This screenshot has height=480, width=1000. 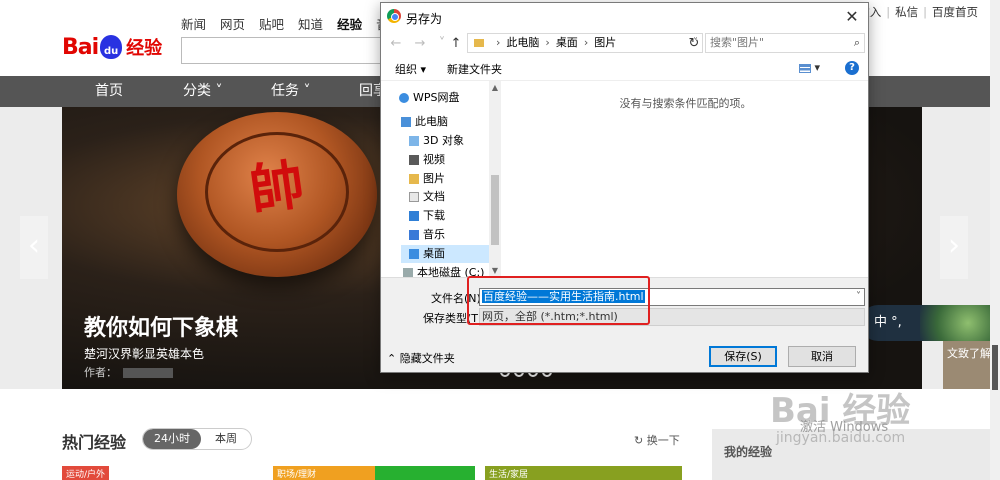 I want to click on card-tag-life: 生活/家居, so click(x=583, y=473).